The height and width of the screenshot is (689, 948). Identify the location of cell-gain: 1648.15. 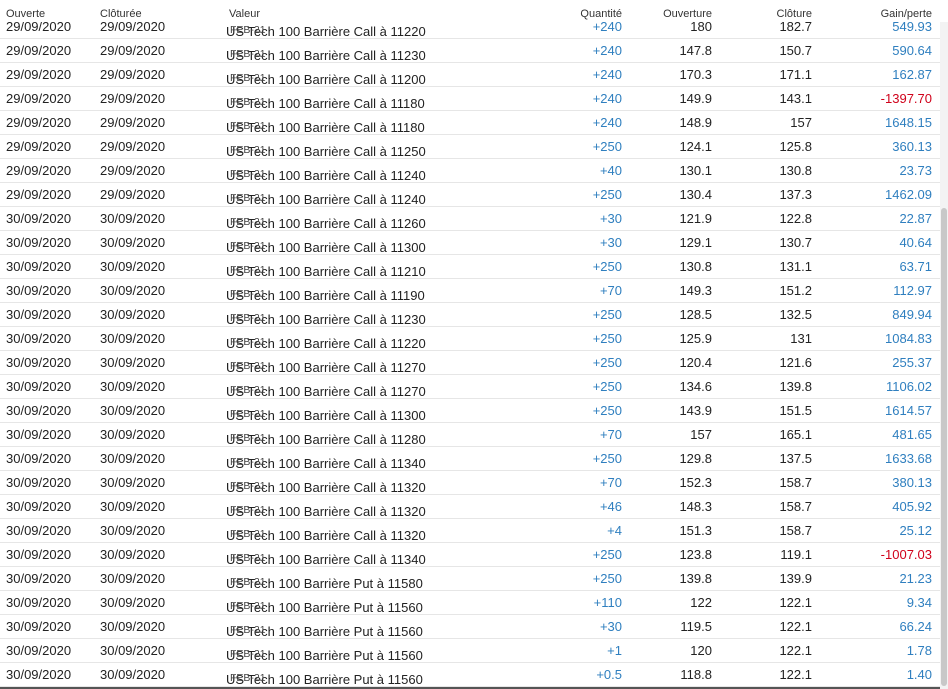
(908, 122).